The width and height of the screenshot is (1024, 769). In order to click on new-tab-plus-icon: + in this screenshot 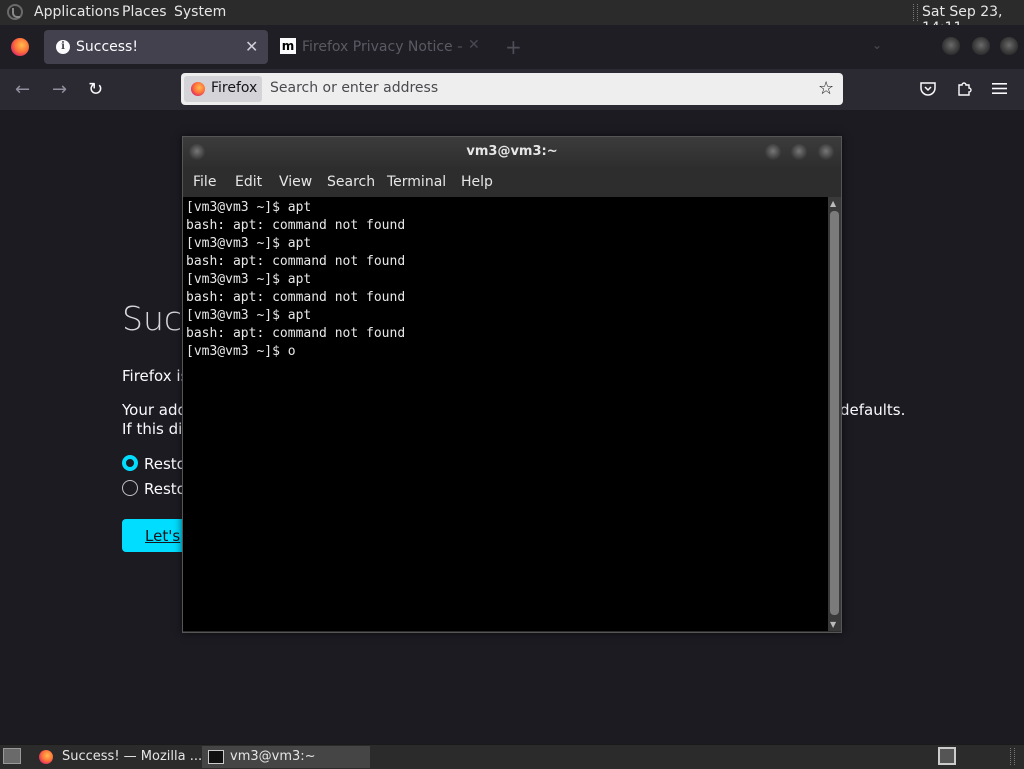, I will do `click(513, 47)`.